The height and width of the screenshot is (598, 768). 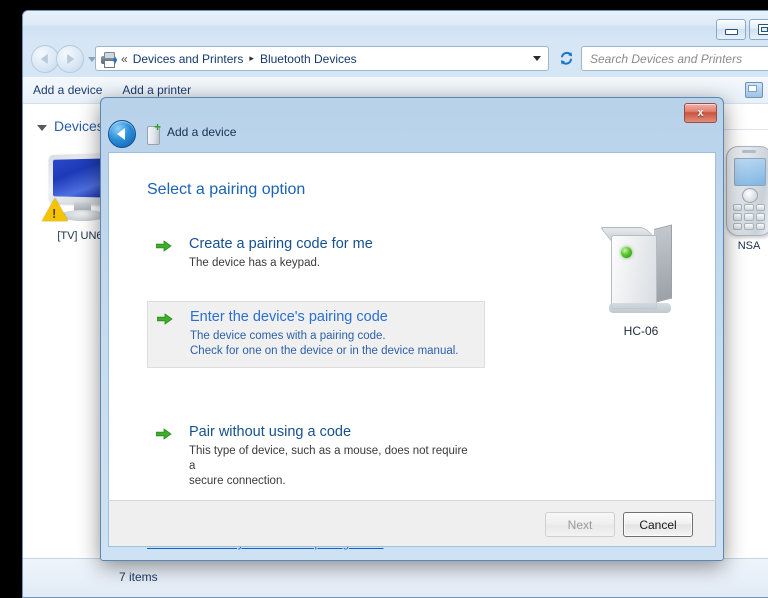 I want to click on add-device-icon: +, so click(x=153, y=133).